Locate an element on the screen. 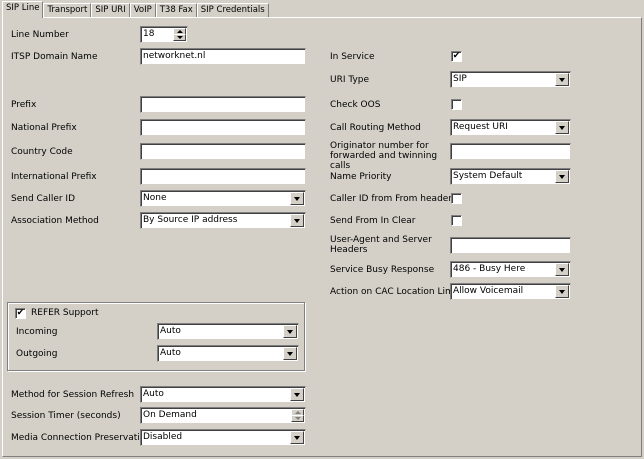 Image resolution: width=644 pixels, height=459 pixels. line-number-stepper: 18 is located at coordinates (164, 34).